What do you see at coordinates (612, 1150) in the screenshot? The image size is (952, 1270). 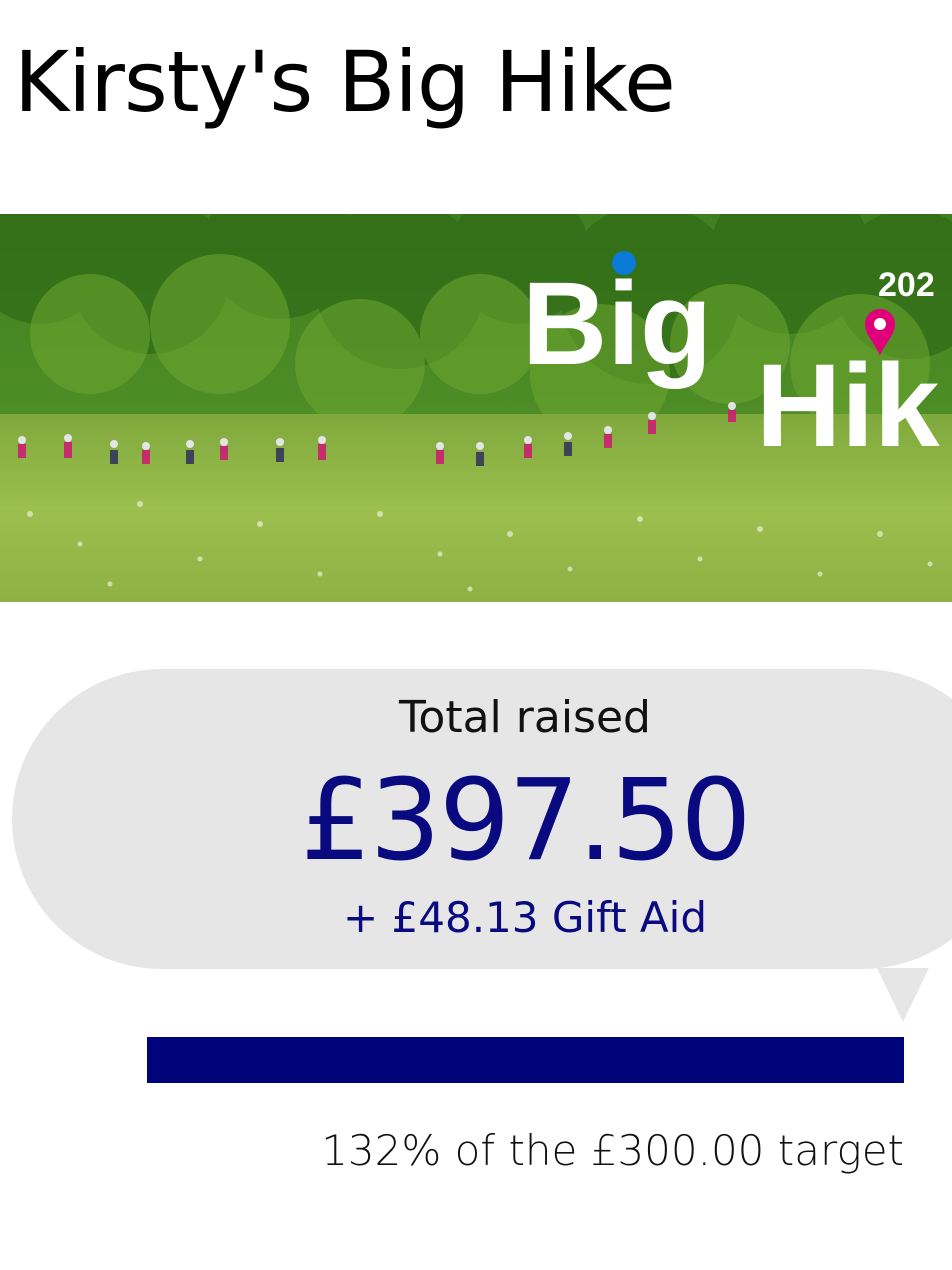 I see `target-progress-text: 132% of the £300.00 target` at bounding box center [612, 1150].